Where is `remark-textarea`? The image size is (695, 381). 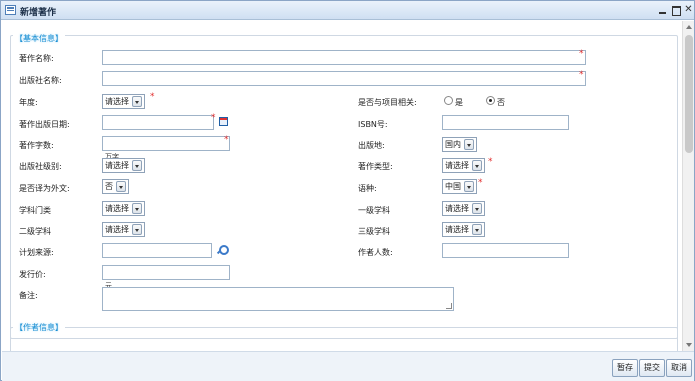
remark-textarea is located at coordinates (278, 299).